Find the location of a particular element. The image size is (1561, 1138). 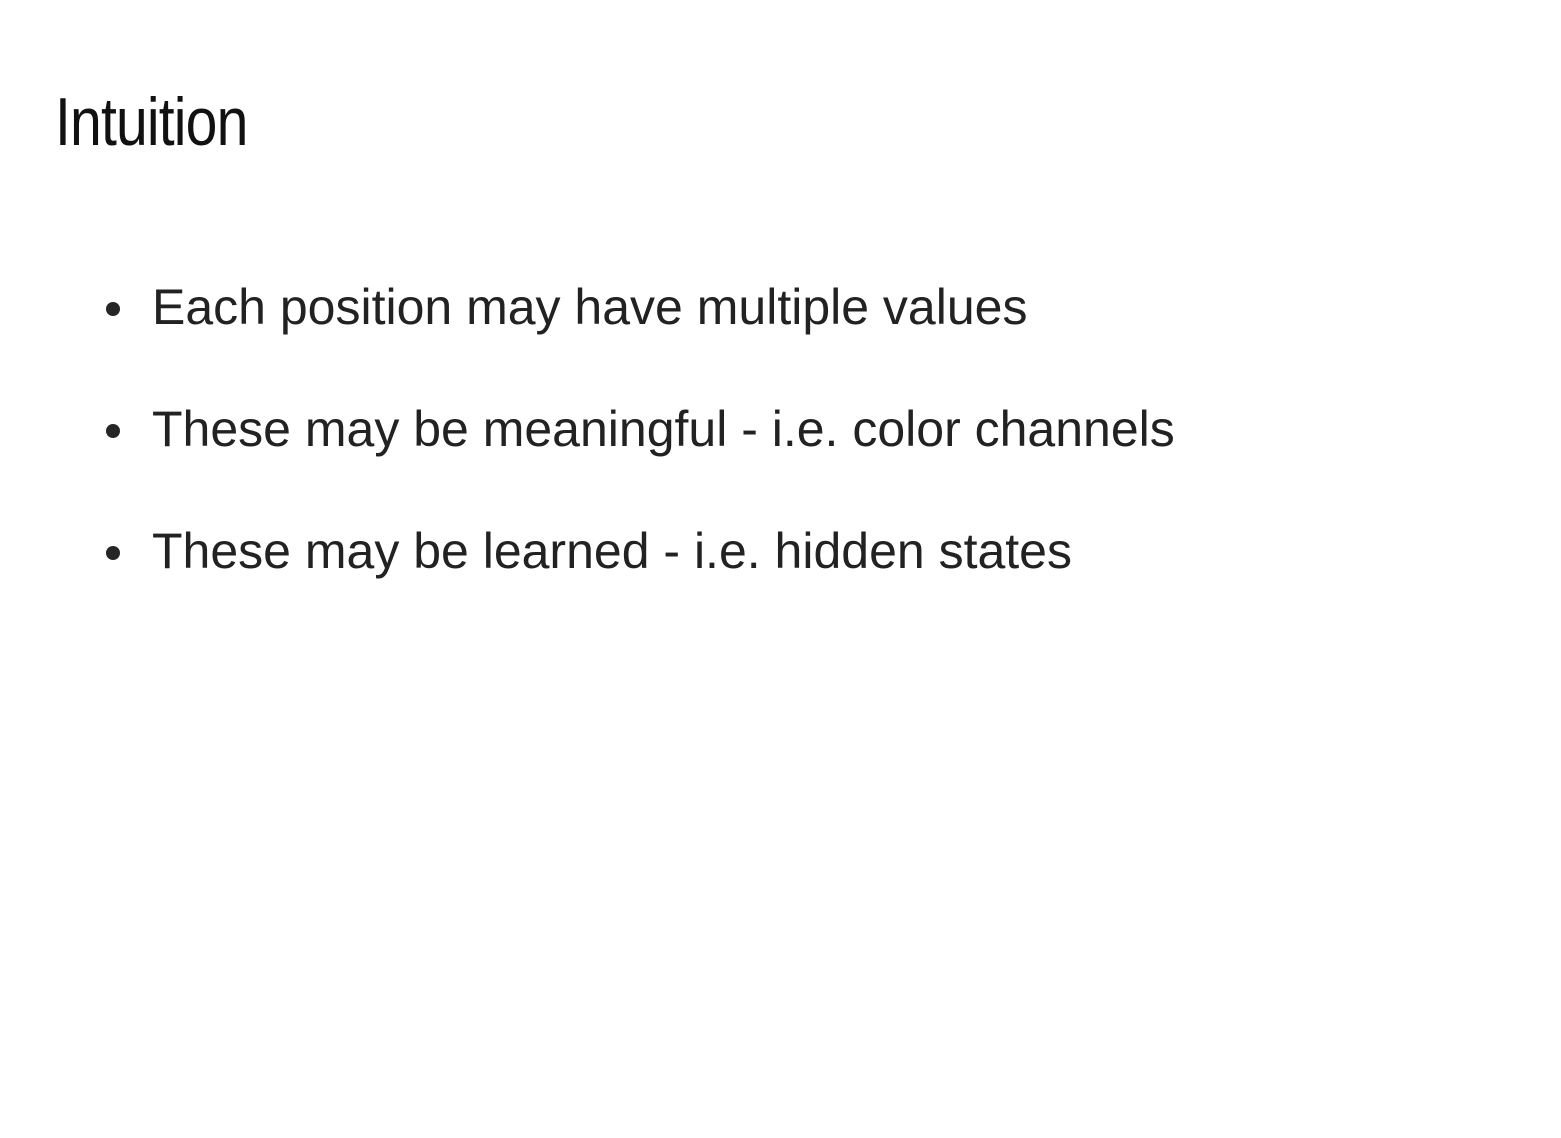

bullet-item: Each position may have multiple values is located at coordinates (640, 335).